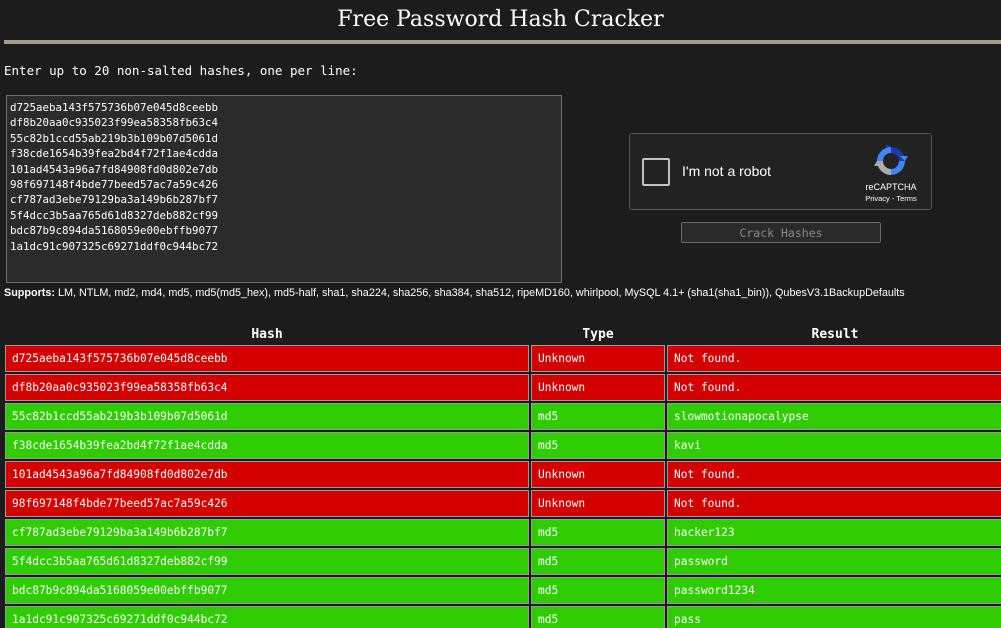  What do you see at coordinates (267, 532) in the screenshot?
I see `hash-cell: cf787ad3ebe79129ba3a149b6b287bf7` at bounding box center [267, 532].